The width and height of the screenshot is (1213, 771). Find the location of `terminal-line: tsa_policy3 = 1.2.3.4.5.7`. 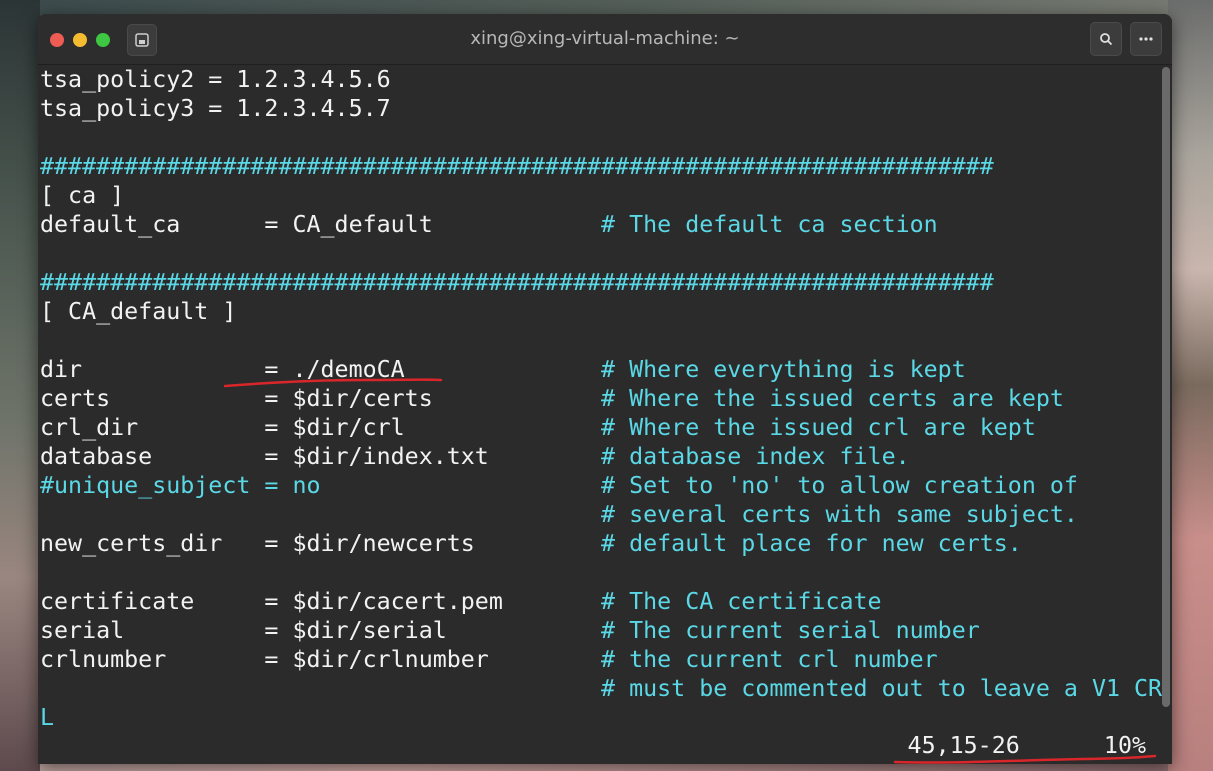

terminal-line: tsa_policy3 = 1.2.3.4.5.7 is located at coordinates (215, 108).